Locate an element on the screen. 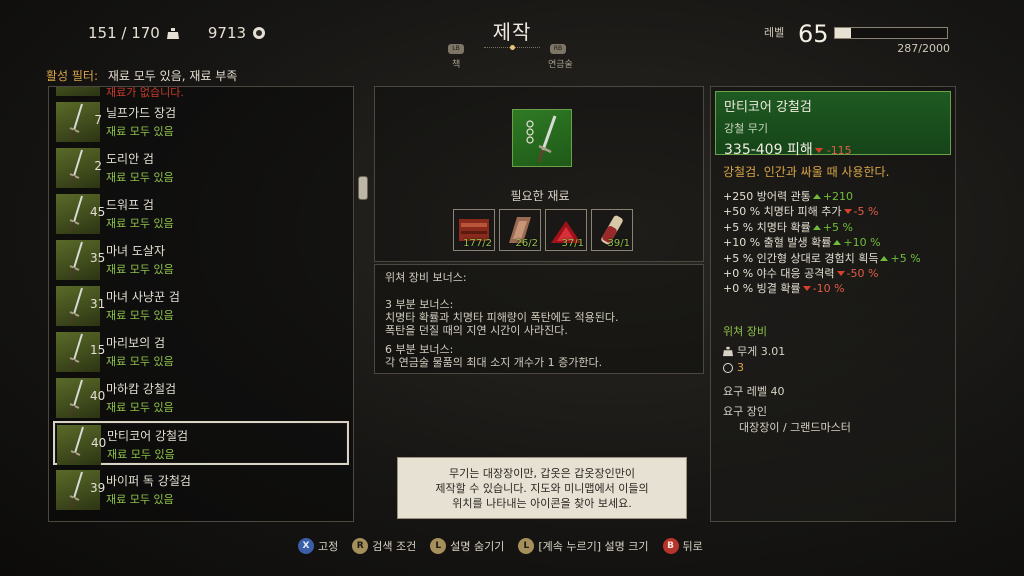  stat-text: +50 % 치명타 피해 추가 is located at coordinates (782, 212).